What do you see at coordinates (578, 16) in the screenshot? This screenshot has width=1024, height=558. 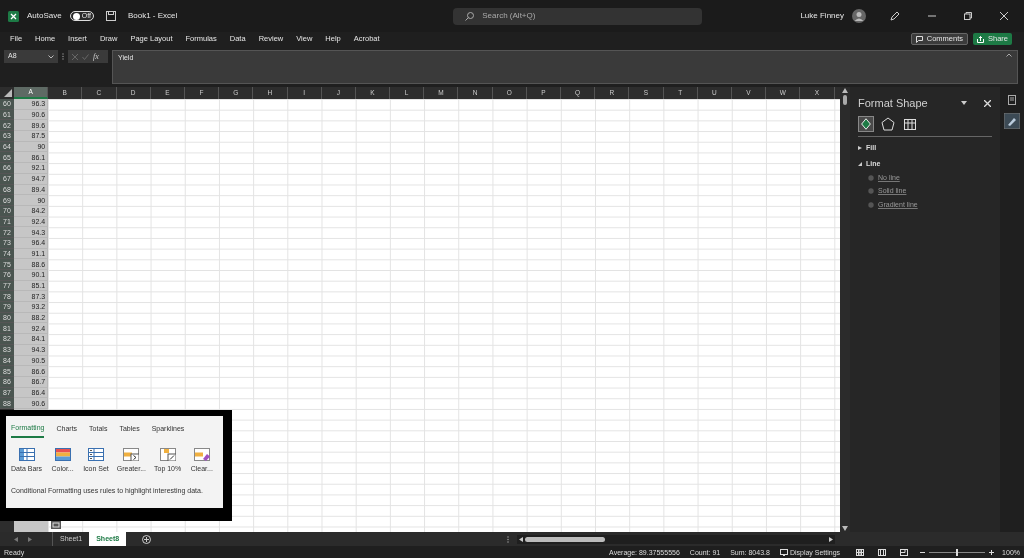 I see `search-field: Search (Alt+Q)` at bounding box center [578, 16].